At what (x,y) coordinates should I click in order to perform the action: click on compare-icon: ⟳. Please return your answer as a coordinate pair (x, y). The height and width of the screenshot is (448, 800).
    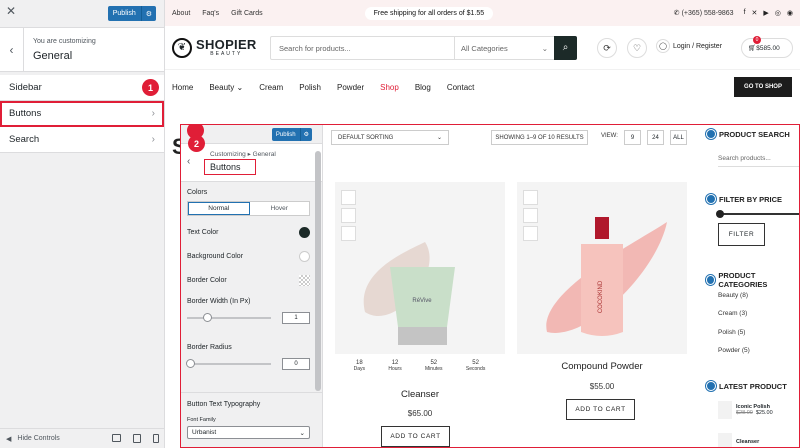
    Looking at the image, I should click on (607, 48).